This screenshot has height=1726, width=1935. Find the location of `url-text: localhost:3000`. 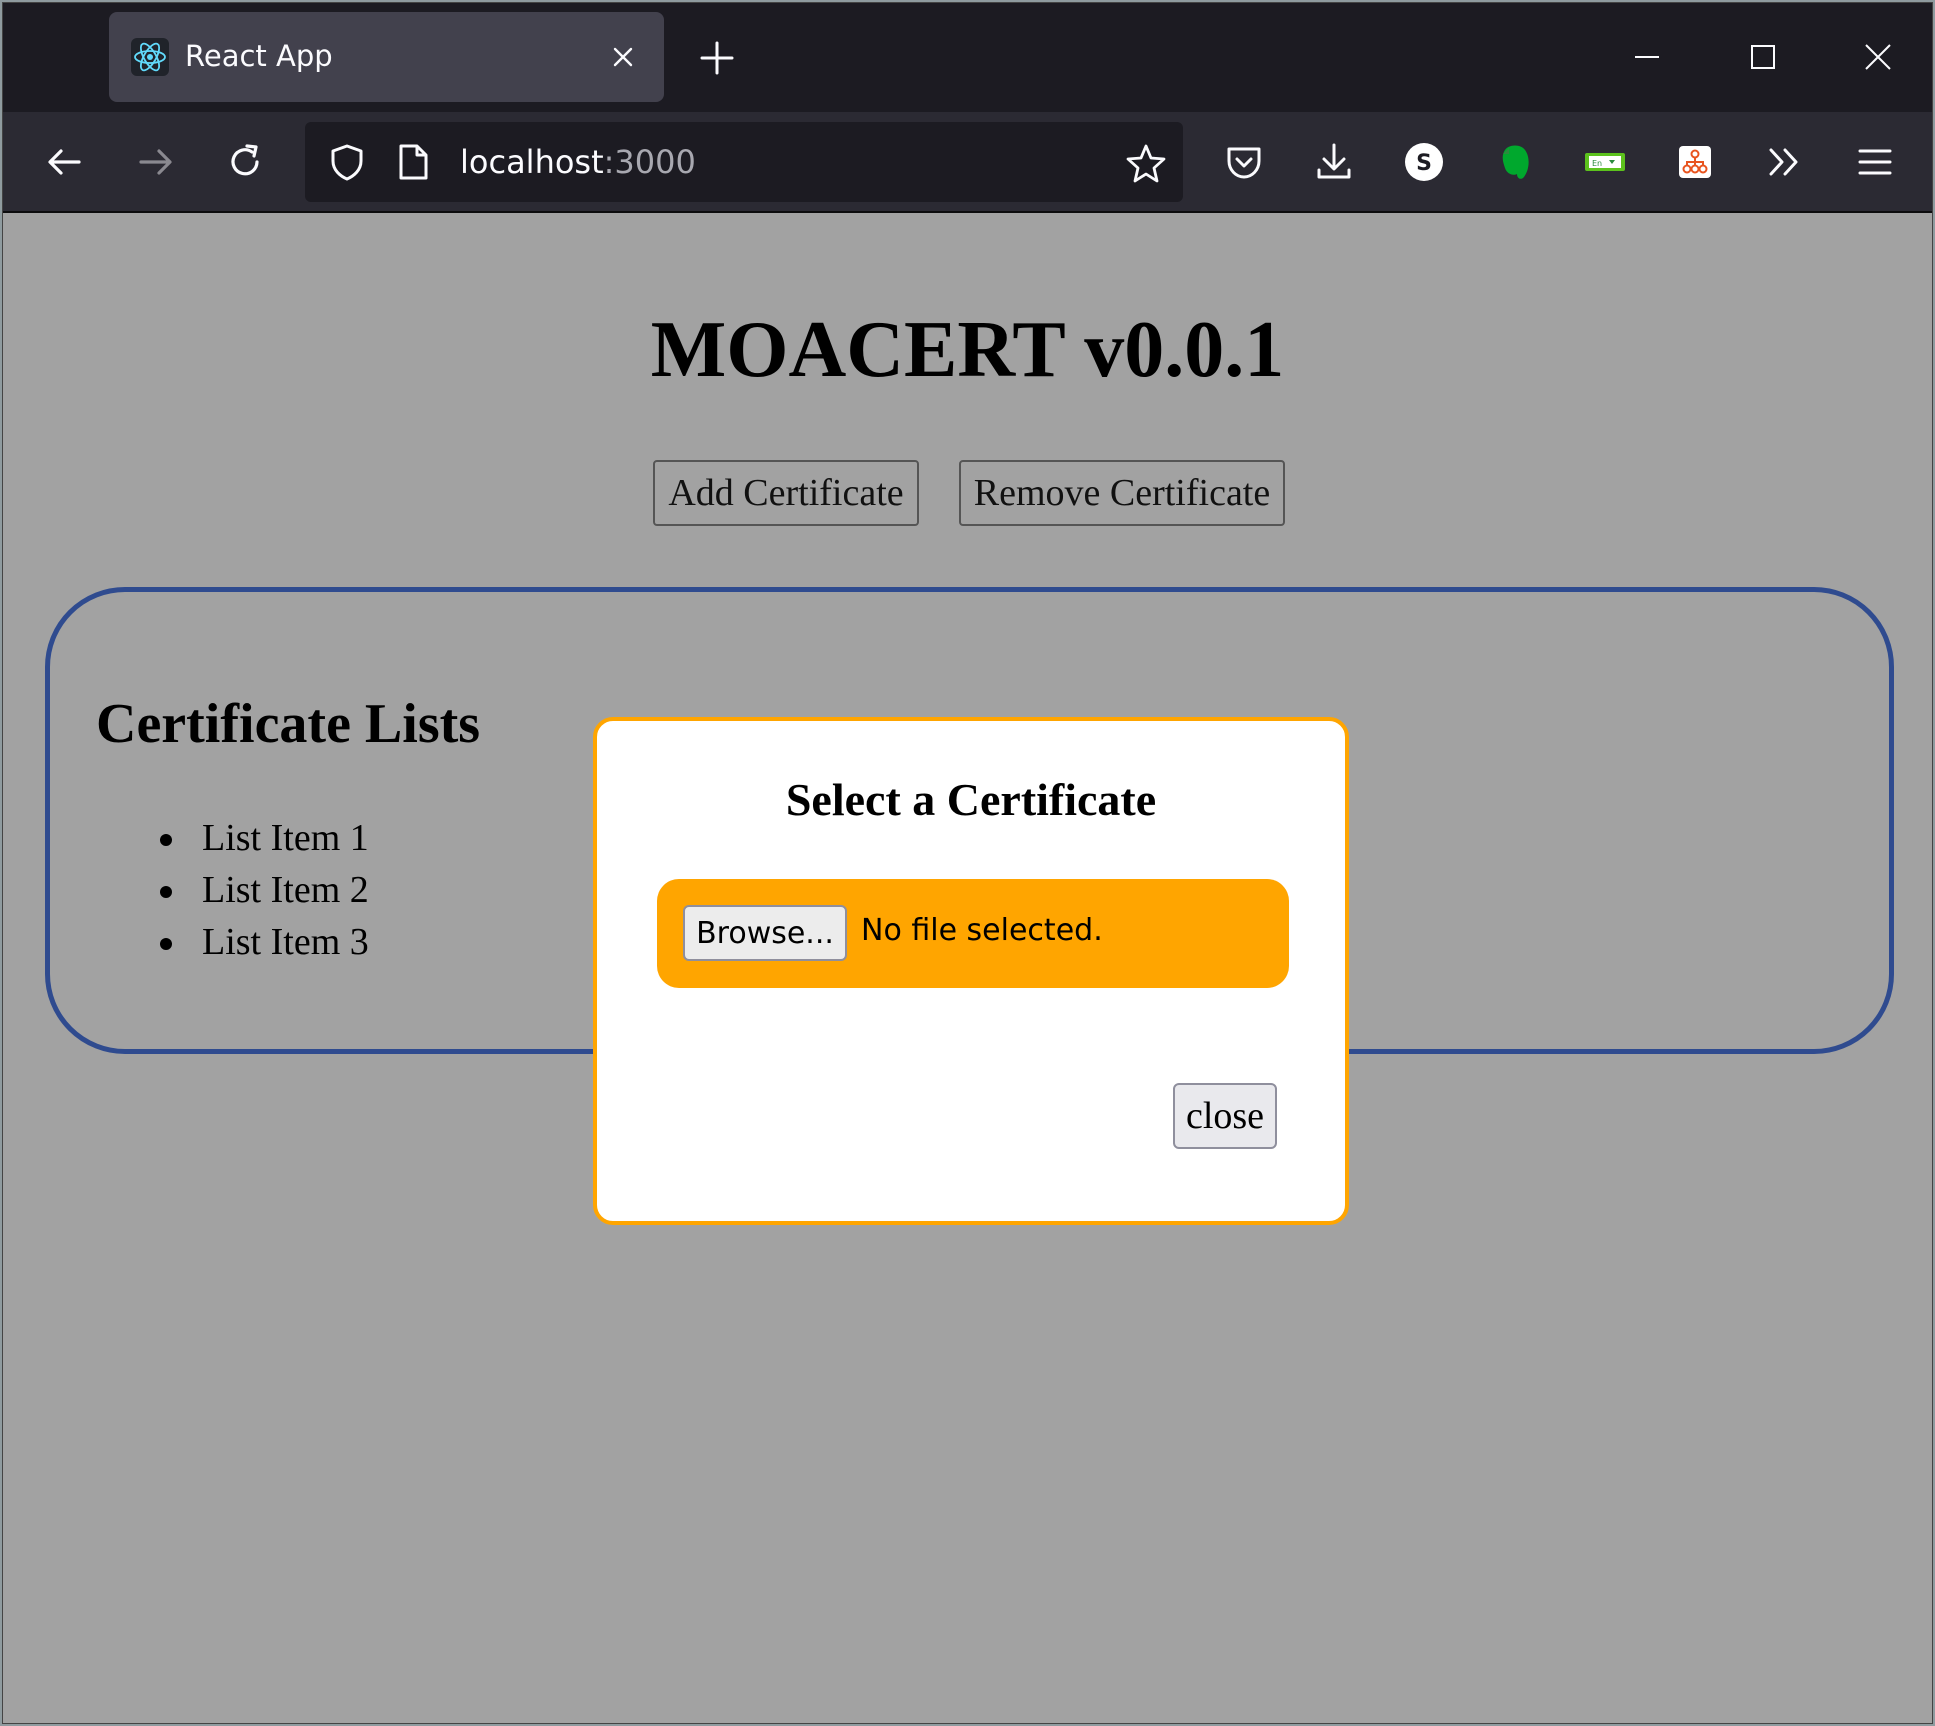

url-text: localhost:3000 is located at coordinates (578, 162).